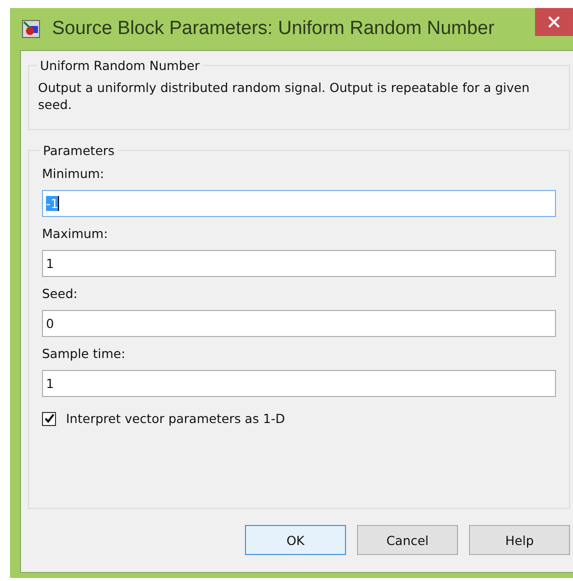  I want to click on group-title: Uniform Random Number, so click(120, 65).